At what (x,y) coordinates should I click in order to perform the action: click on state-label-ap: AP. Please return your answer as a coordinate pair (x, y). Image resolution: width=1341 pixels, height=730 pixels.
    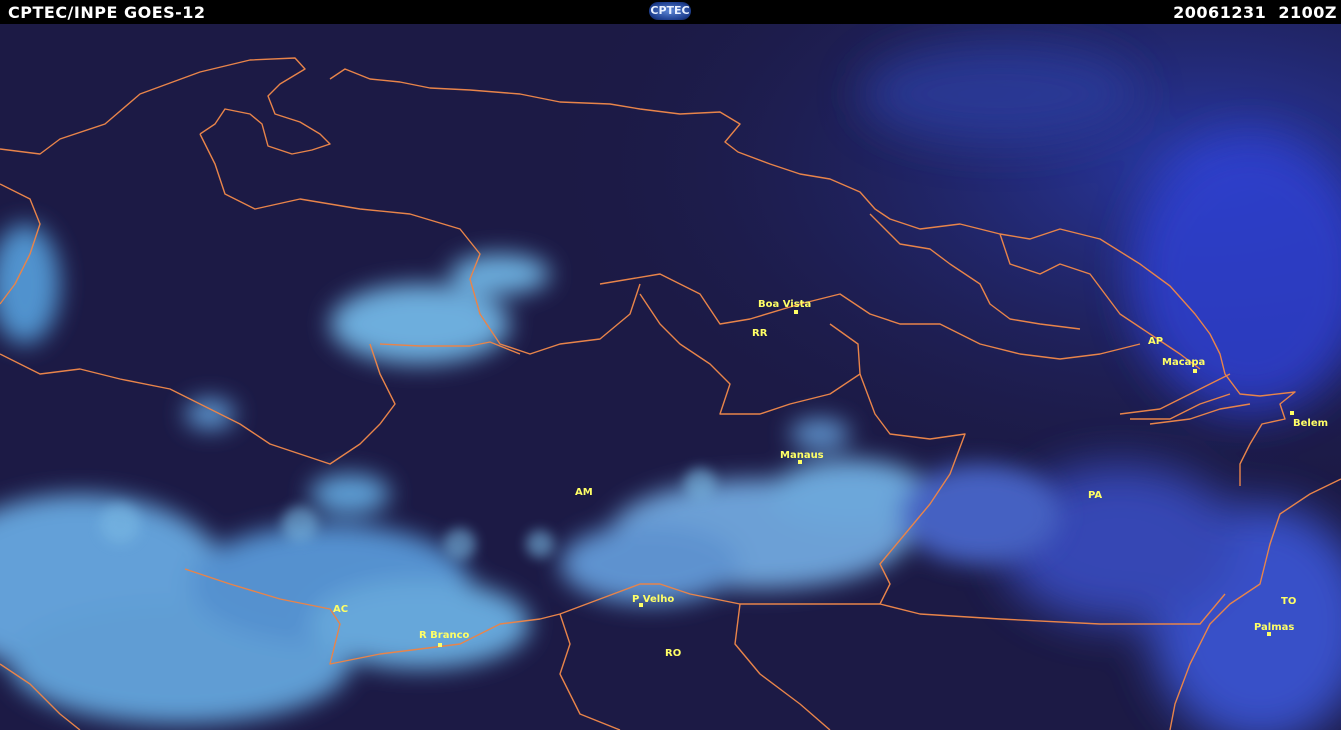
    Looking at the image, I should click on (1155, 341).